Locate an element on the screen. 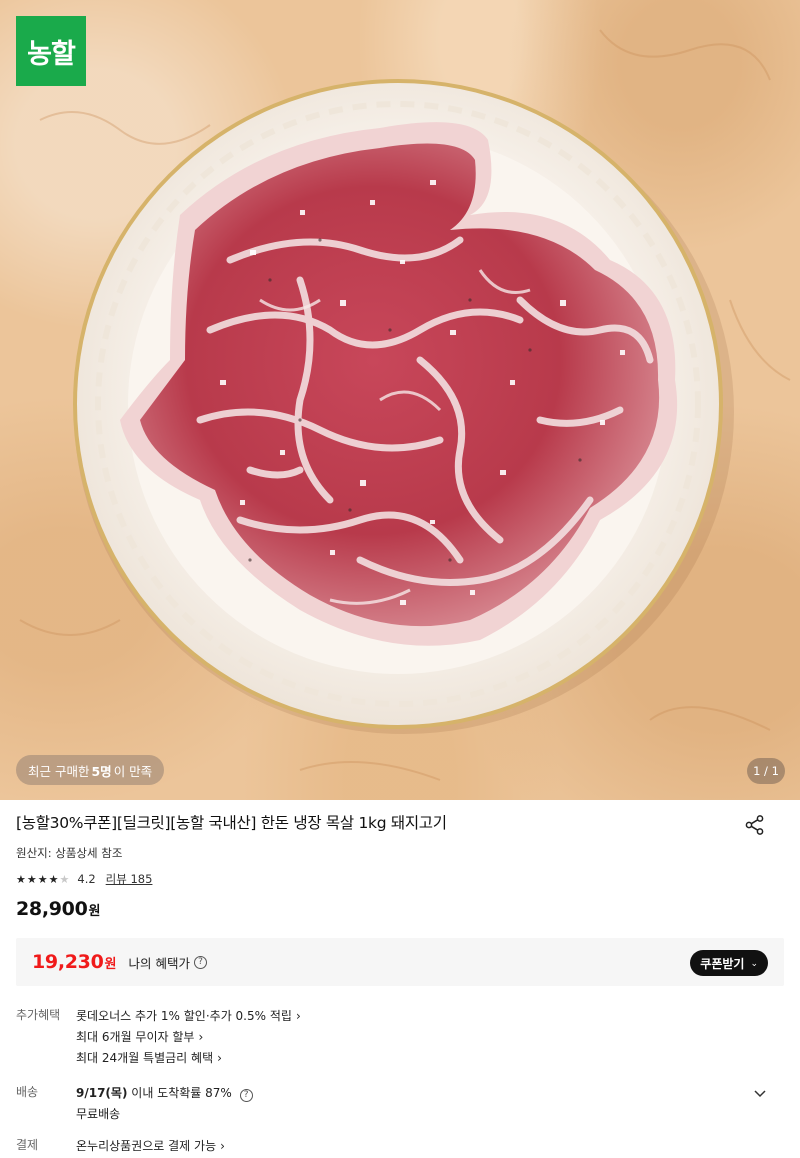 Image resolution: width=800 pixels, height=1158 pixels. image-page-indicator: 1 / 1 is located at coordinates (766, 771).